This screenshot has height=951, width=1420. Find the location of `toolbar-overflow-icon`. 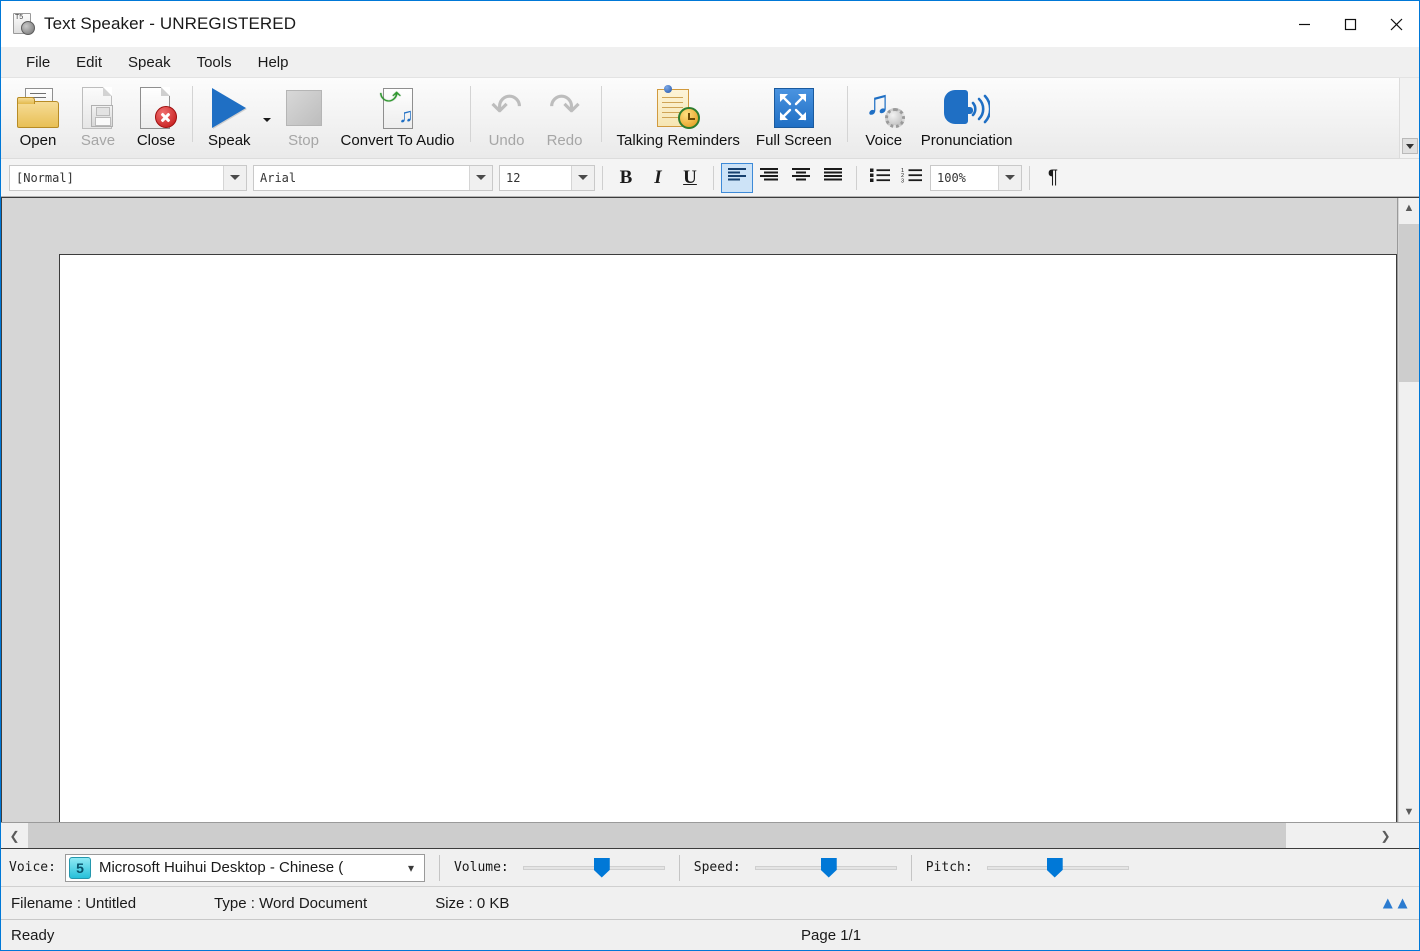

toolbar-overflow-icon is located at coordinates (1409, 118).